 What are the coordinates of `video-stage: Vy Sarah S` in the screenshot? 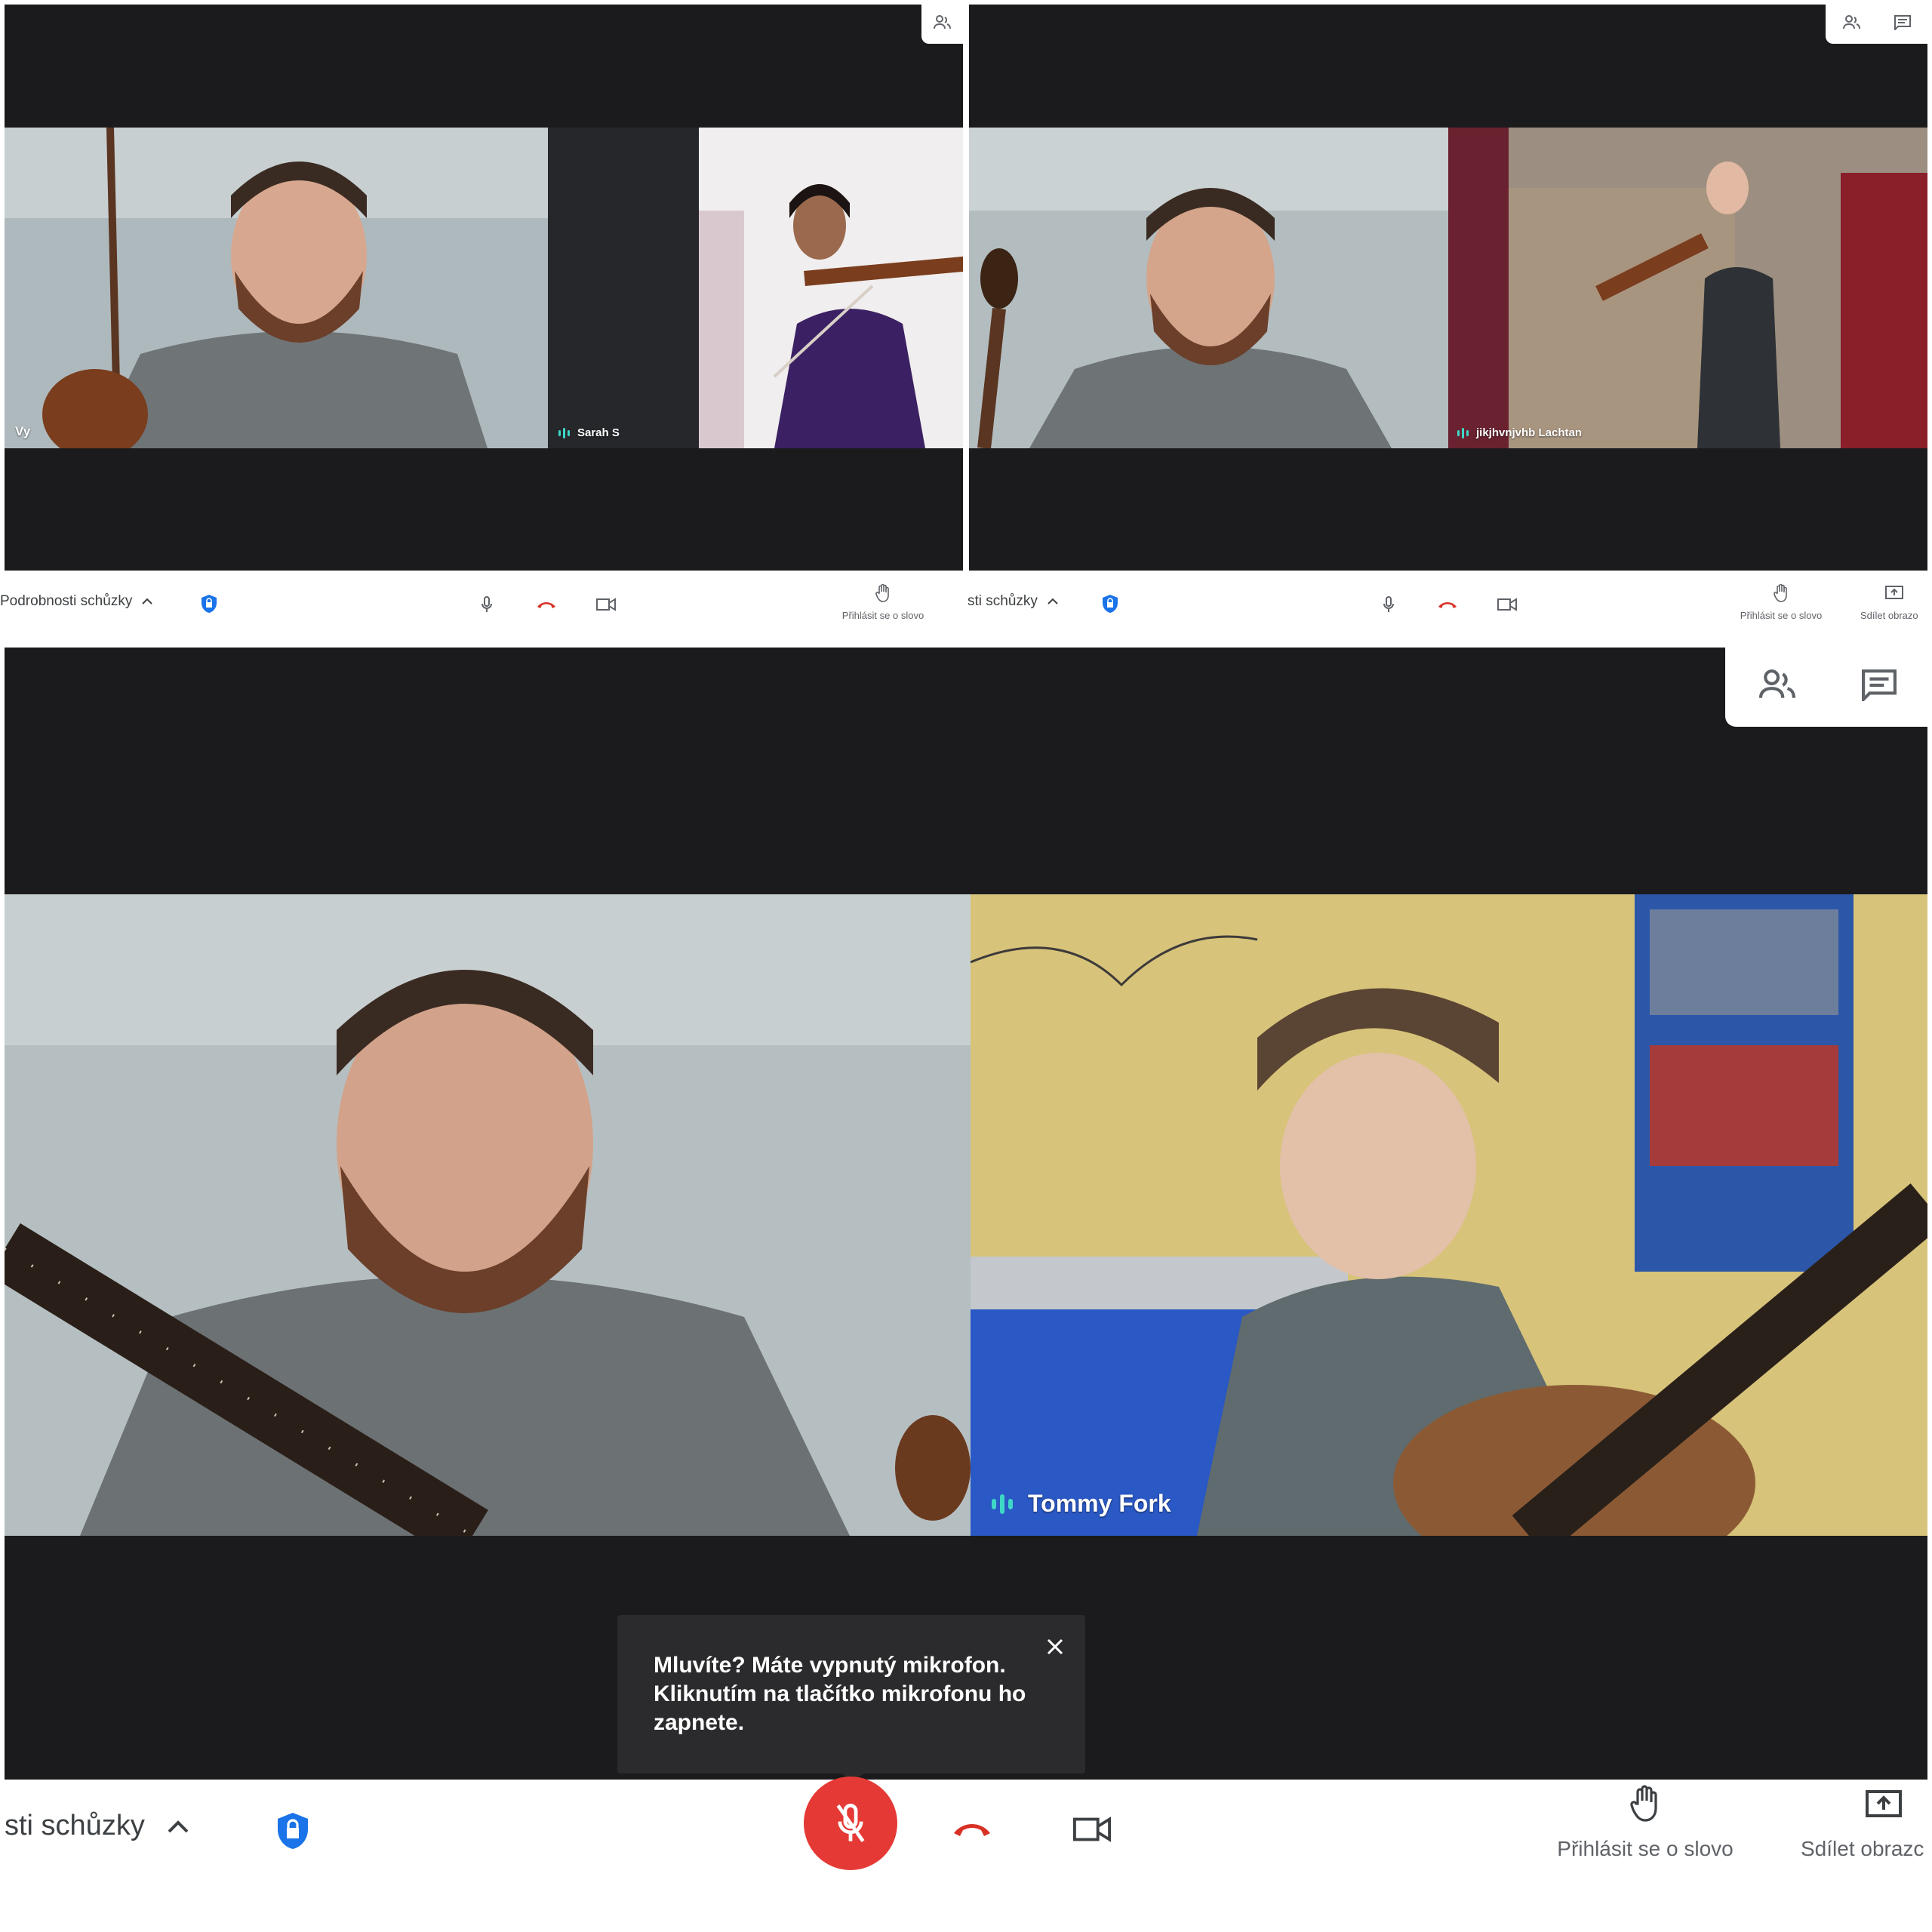 It's located at (484, 288).